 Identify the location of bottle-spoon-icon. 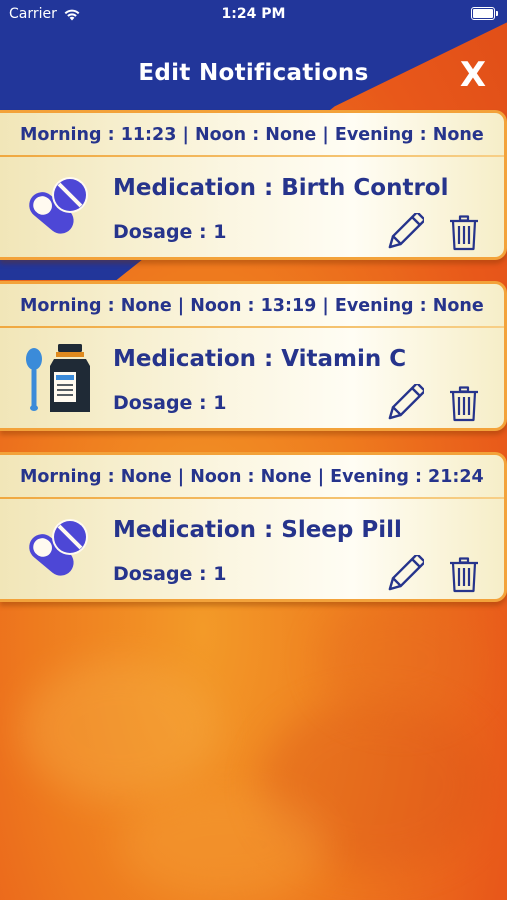
(58, 378).